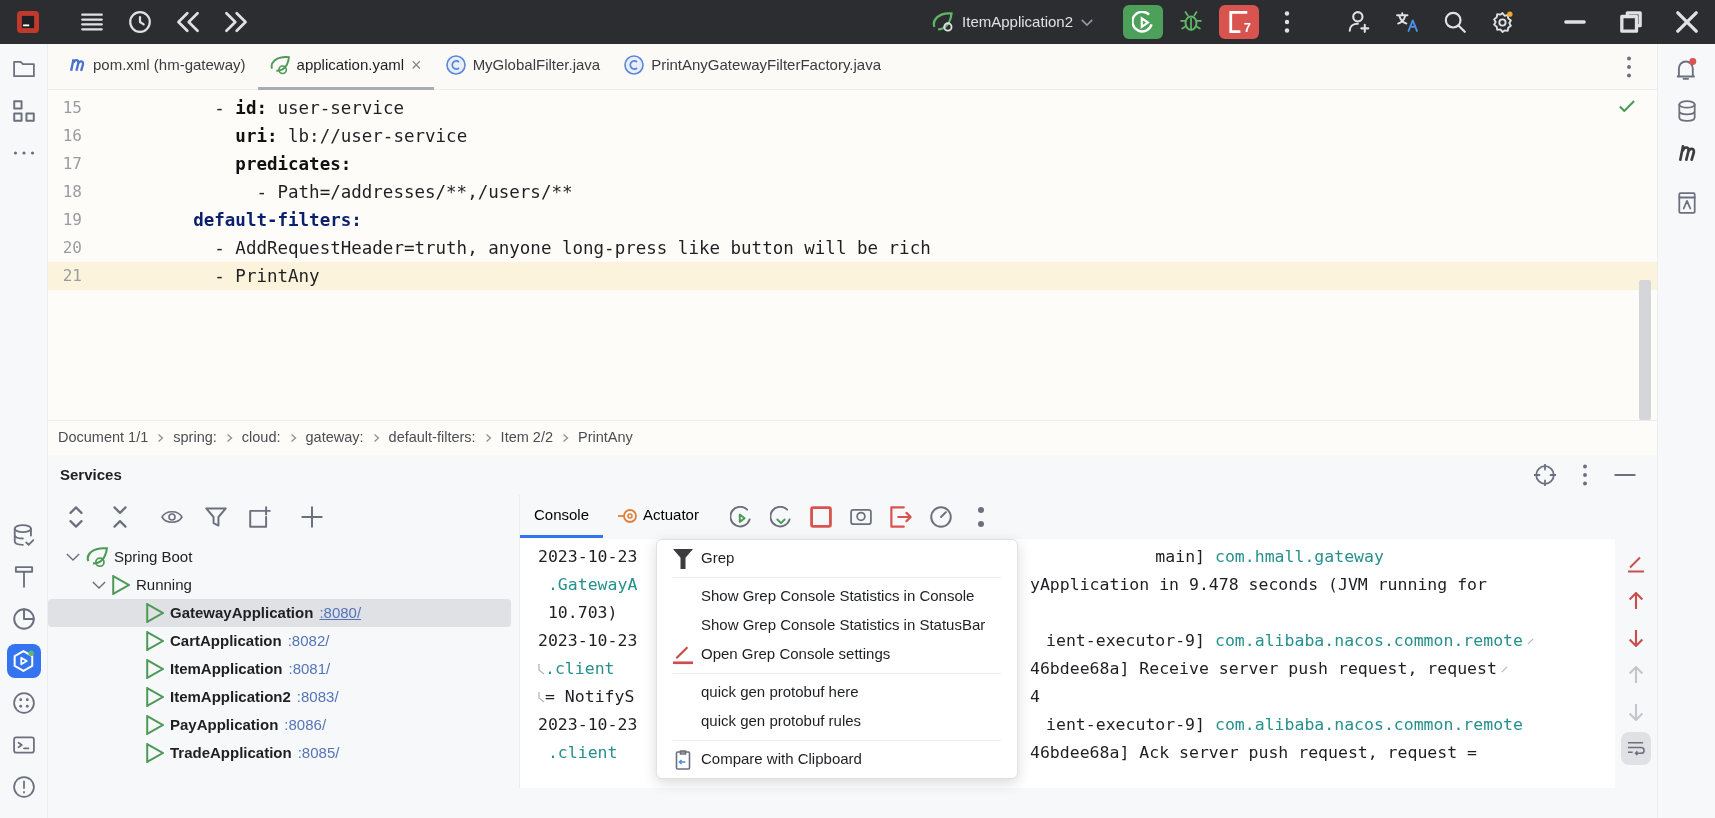  What do you see at coordinates (279, 641) in the screenshot?
I see `tree-item: CartApplication :8082/` at bounding box center [279, 641].